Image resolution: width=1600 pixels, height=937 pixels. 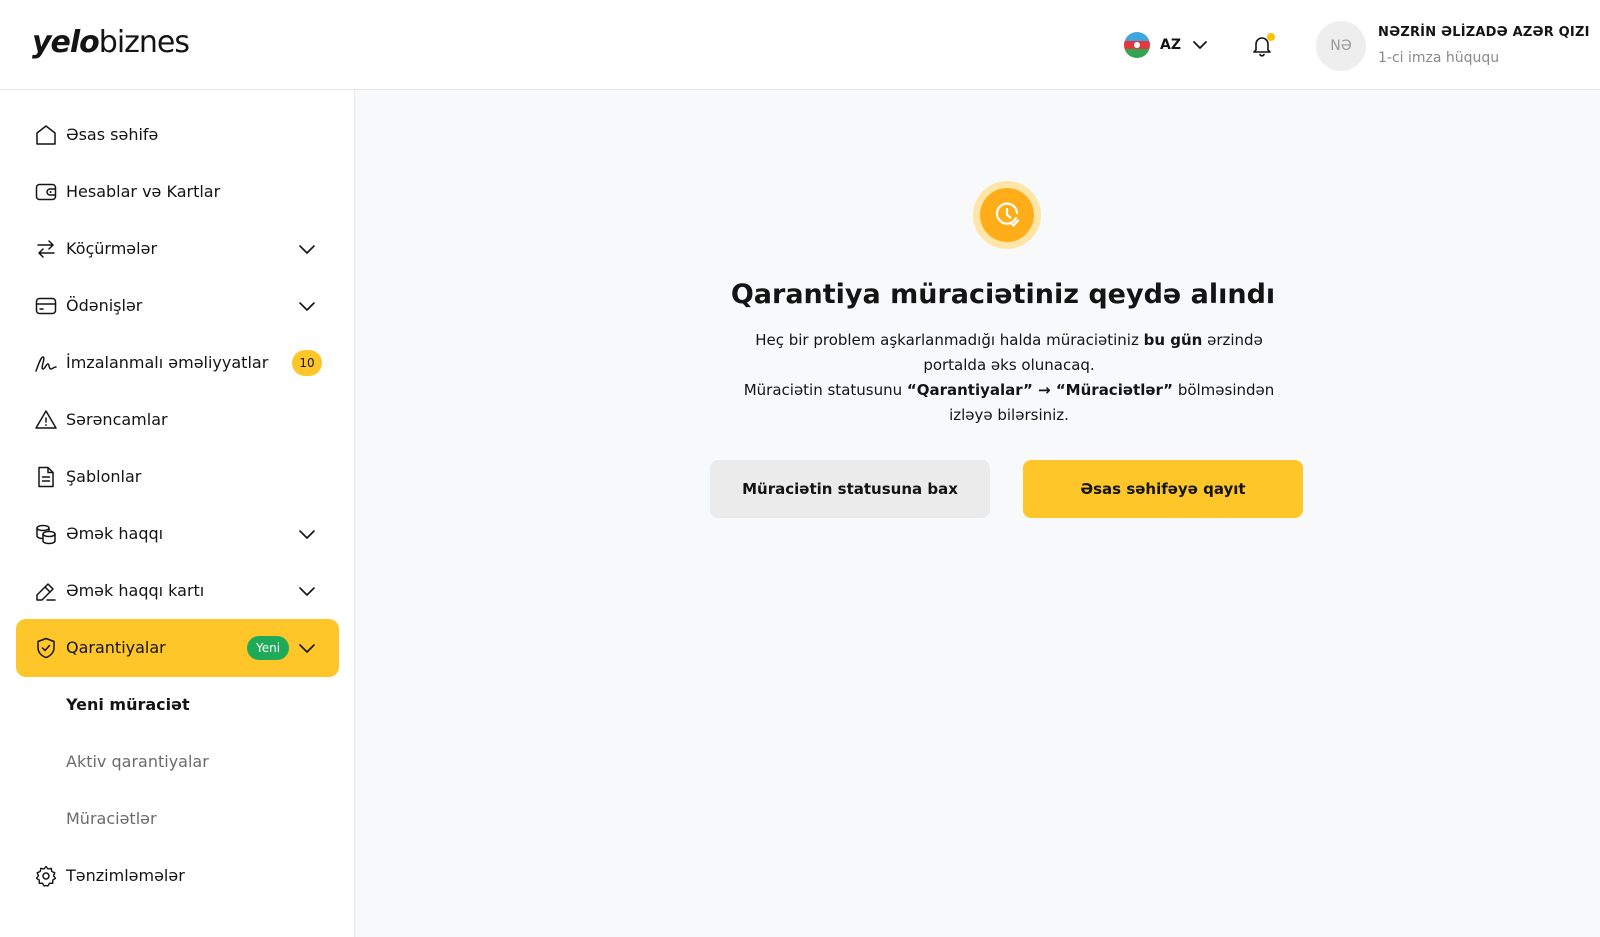 I want to click on count-badge: 10, so click(x=307, y=363).